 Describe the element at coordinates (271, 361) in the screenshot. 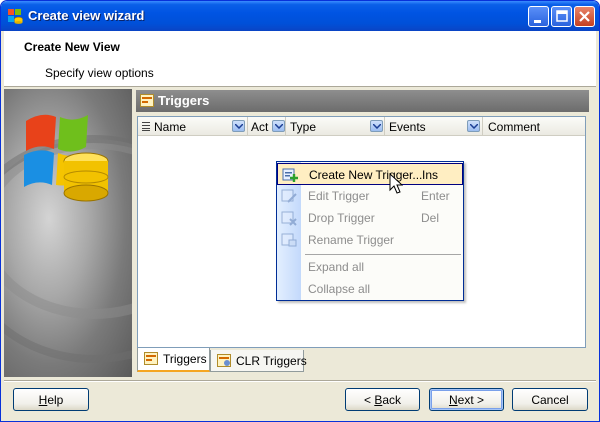

I see `tab-label: CLR Triggers` at that location.